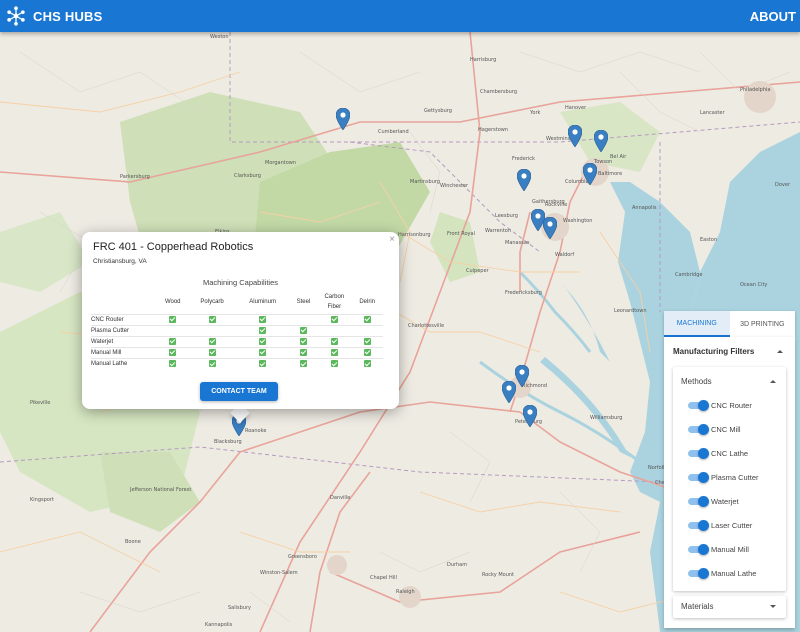 This screenshot has height=632, width=800. What do you see at coordinates (367, 301) in the screenshot?
I see `column-header: Delrin` at bounding box center [367, 301].